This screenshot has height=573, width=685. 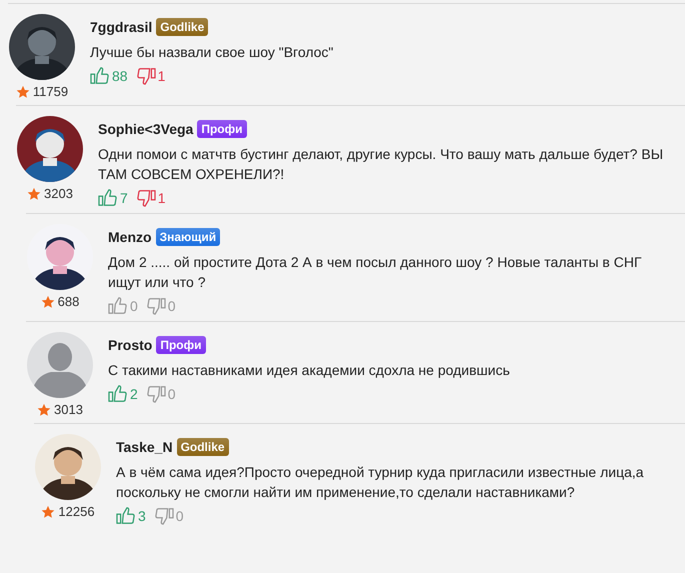 I want to click on comment-text: С такими наставниками идея академии сдохла не родившись, so click(x=309, y=370).